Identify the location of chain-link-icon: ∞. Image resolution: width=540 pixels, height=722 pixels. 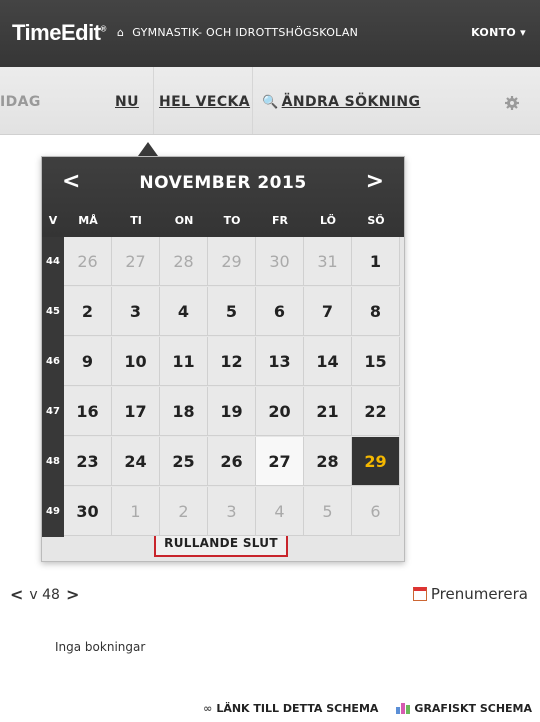
(208, 708).